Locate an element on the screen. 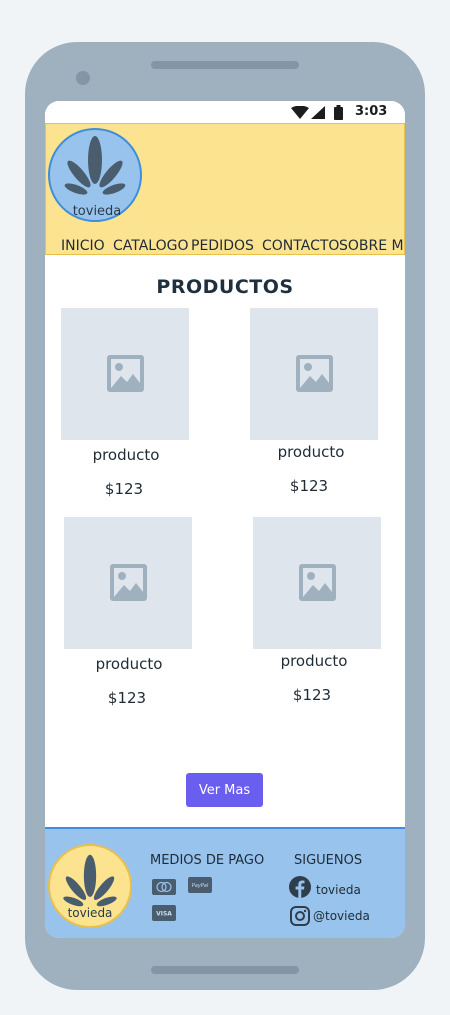 This screenshot has width=450, height=1015. ver-mas-button: Ver Mas is located at coordinates (224, 790).